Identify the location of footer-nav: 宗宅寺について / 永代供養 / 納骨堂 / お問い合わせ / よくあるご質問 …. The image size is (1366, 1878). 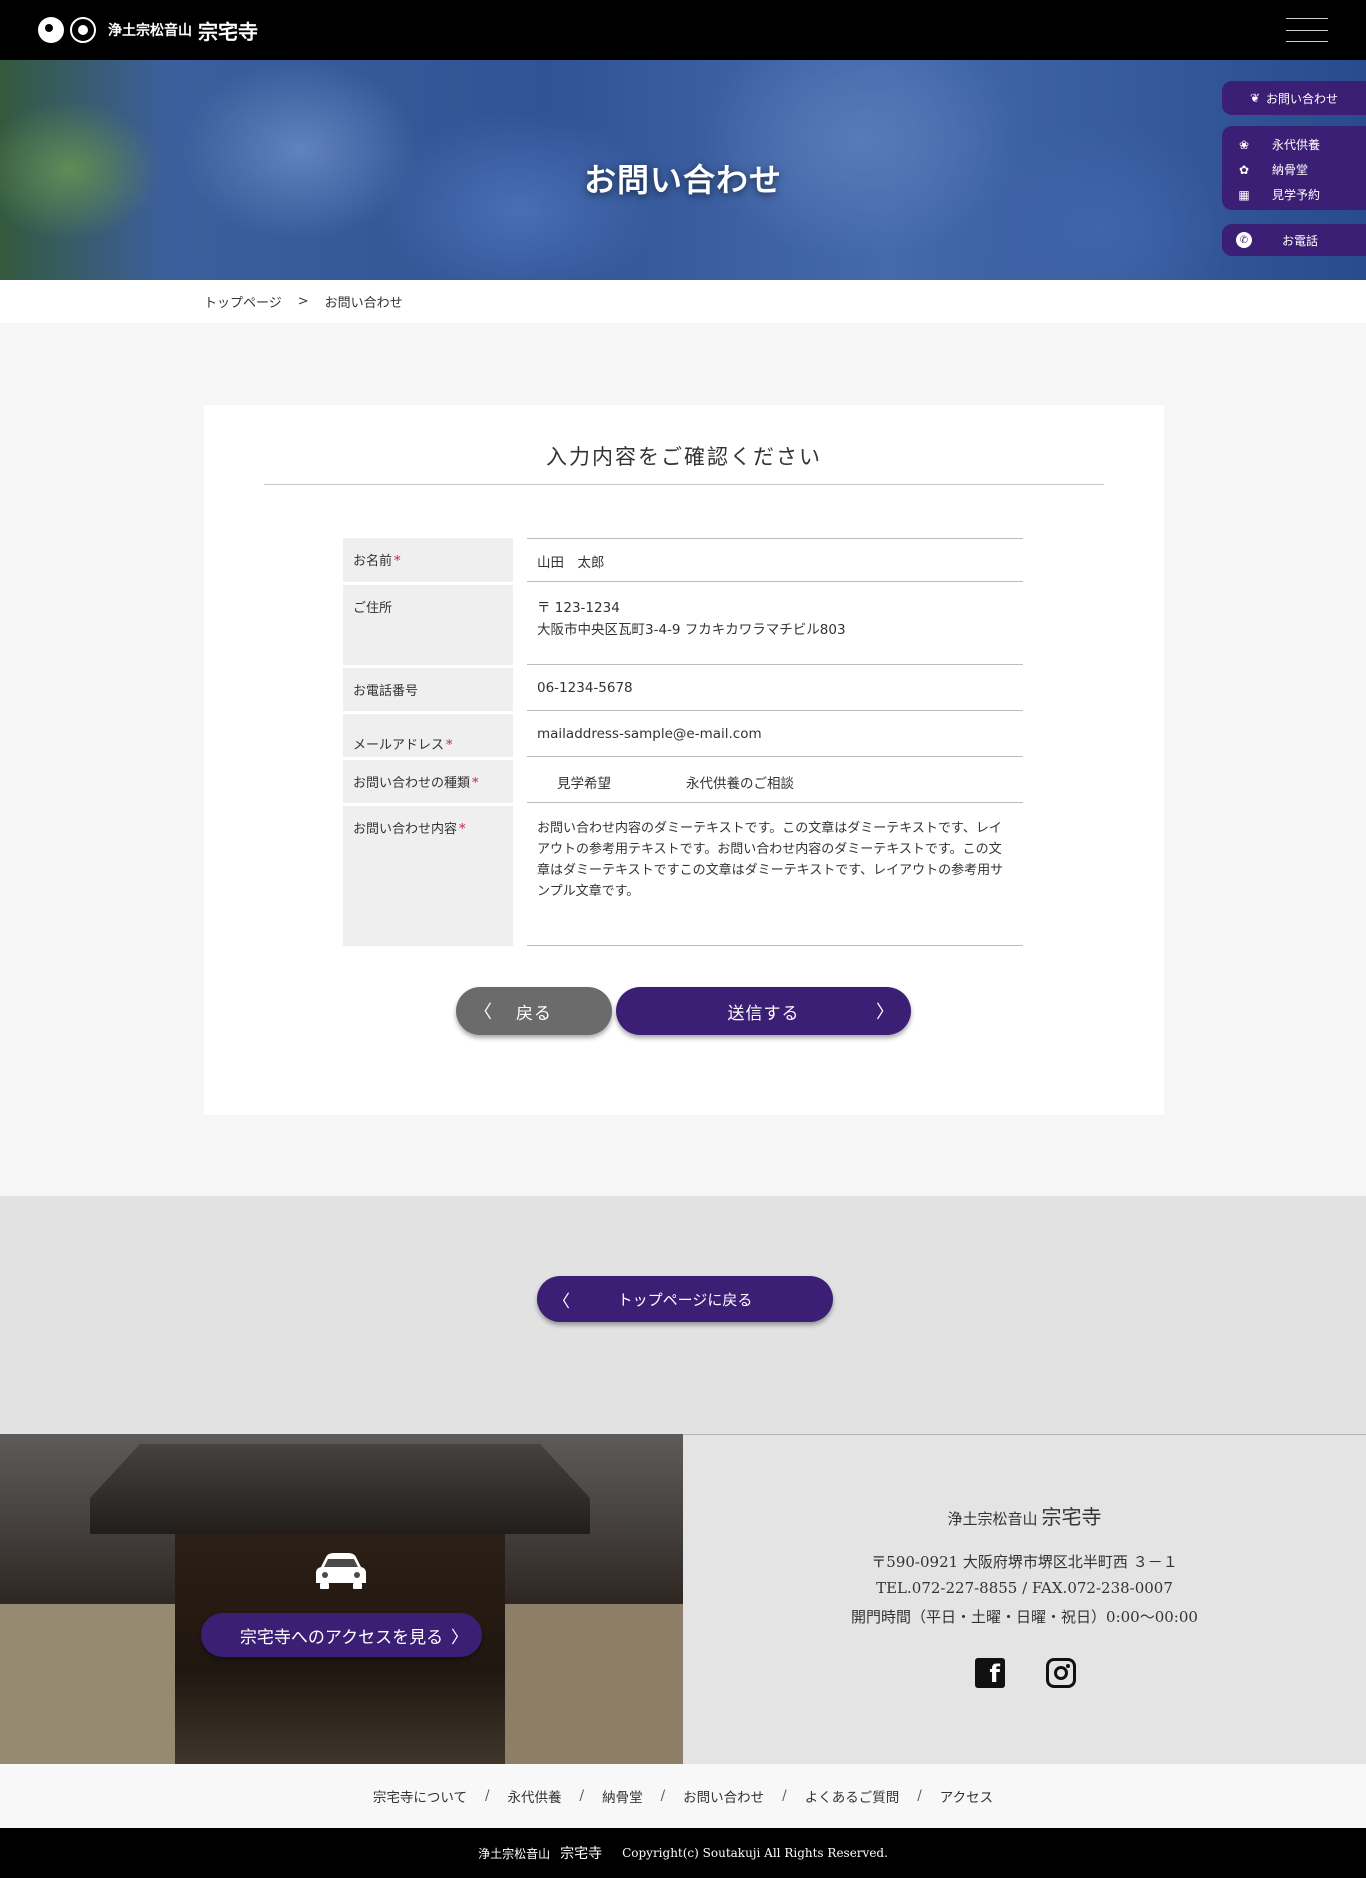
(683, 1796).